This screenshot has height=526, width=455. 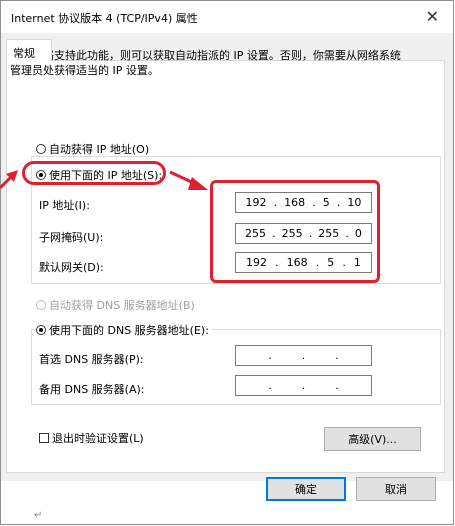 What do you see at coordinates (432, 16) in the screenshot?
I see `close-icon: ✕` at bounding box center [432, 16].